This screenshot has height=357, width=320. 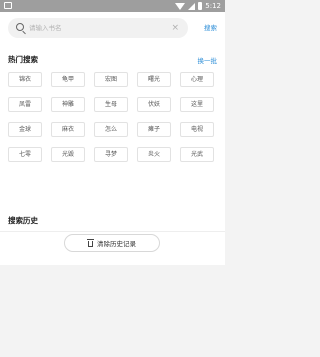 I want to click on hot-tag: 凤雷, so click(x=25, y=104).